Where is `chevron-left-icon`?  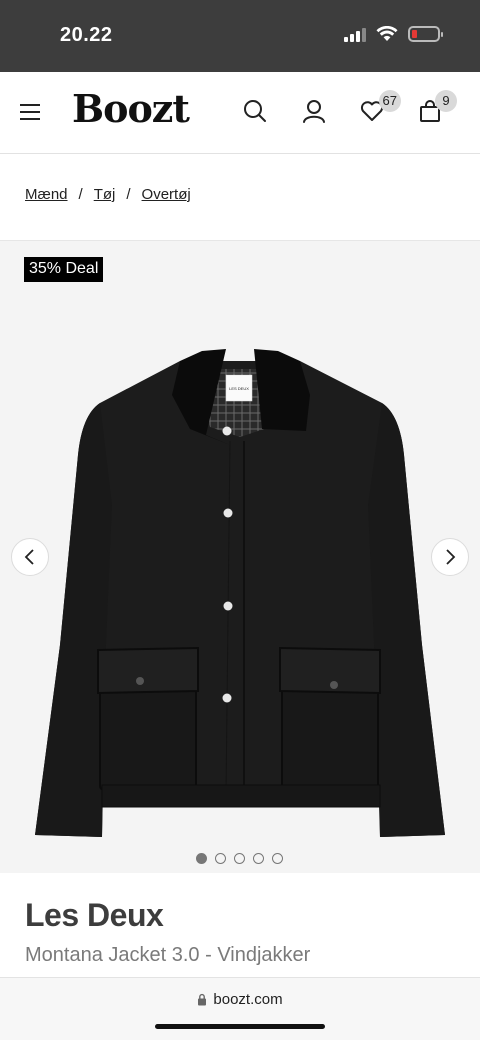 chevron-left-icon is located at coordinates (29, 557).